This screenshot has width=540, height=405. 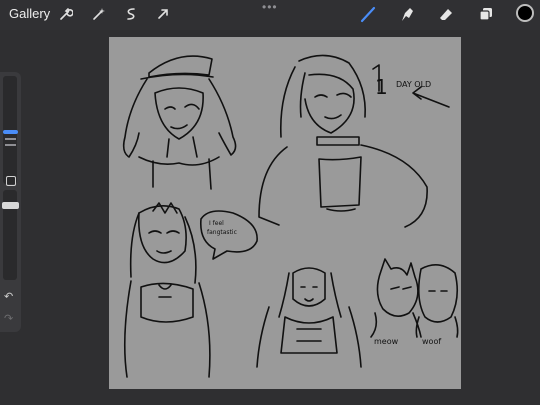 I want to click on label-meow: meow, so click(x=386, y=341).